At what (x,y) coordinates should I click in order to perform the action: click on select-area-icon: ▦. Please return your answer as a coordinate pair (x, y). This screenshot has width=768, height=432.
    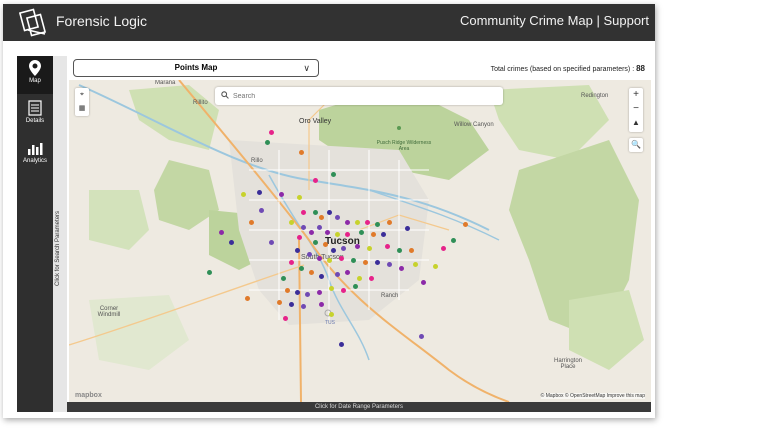
    Looking at the image, I should click on (82, 109).